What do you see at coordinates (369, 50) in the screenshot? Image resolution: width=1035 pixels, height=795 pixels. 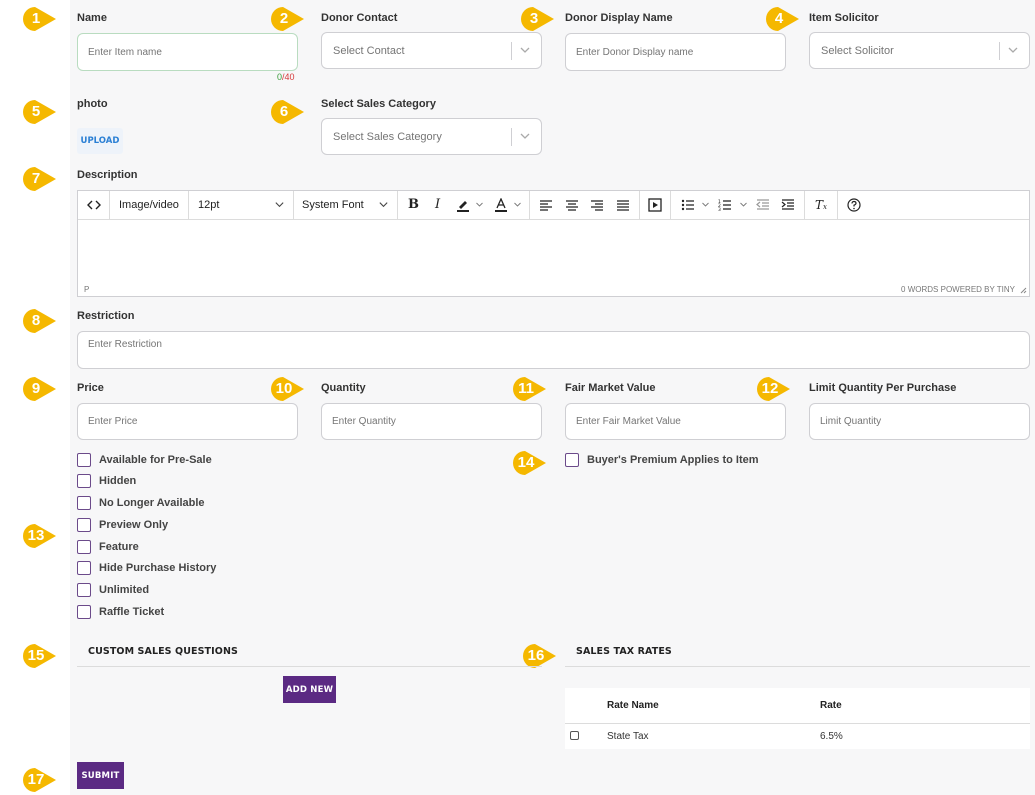 I see `donor-contact-value: Select Contact` at bounding box center [369, 50].